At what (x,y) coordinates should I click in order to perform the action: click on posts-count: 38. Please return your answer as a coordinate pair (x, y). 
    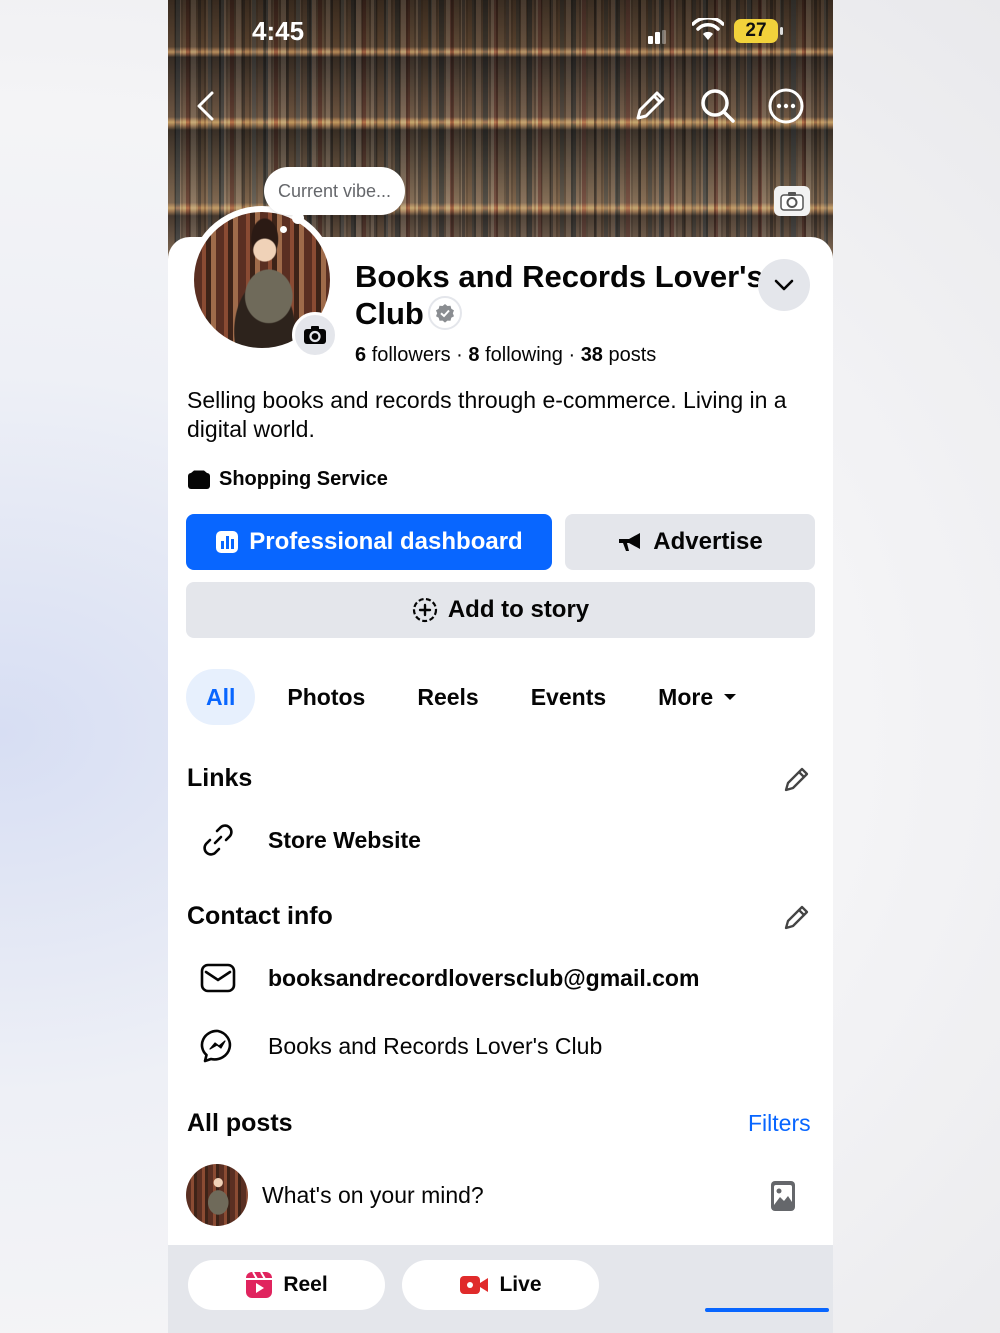
    Looking at the image, I should click on (591, 355).